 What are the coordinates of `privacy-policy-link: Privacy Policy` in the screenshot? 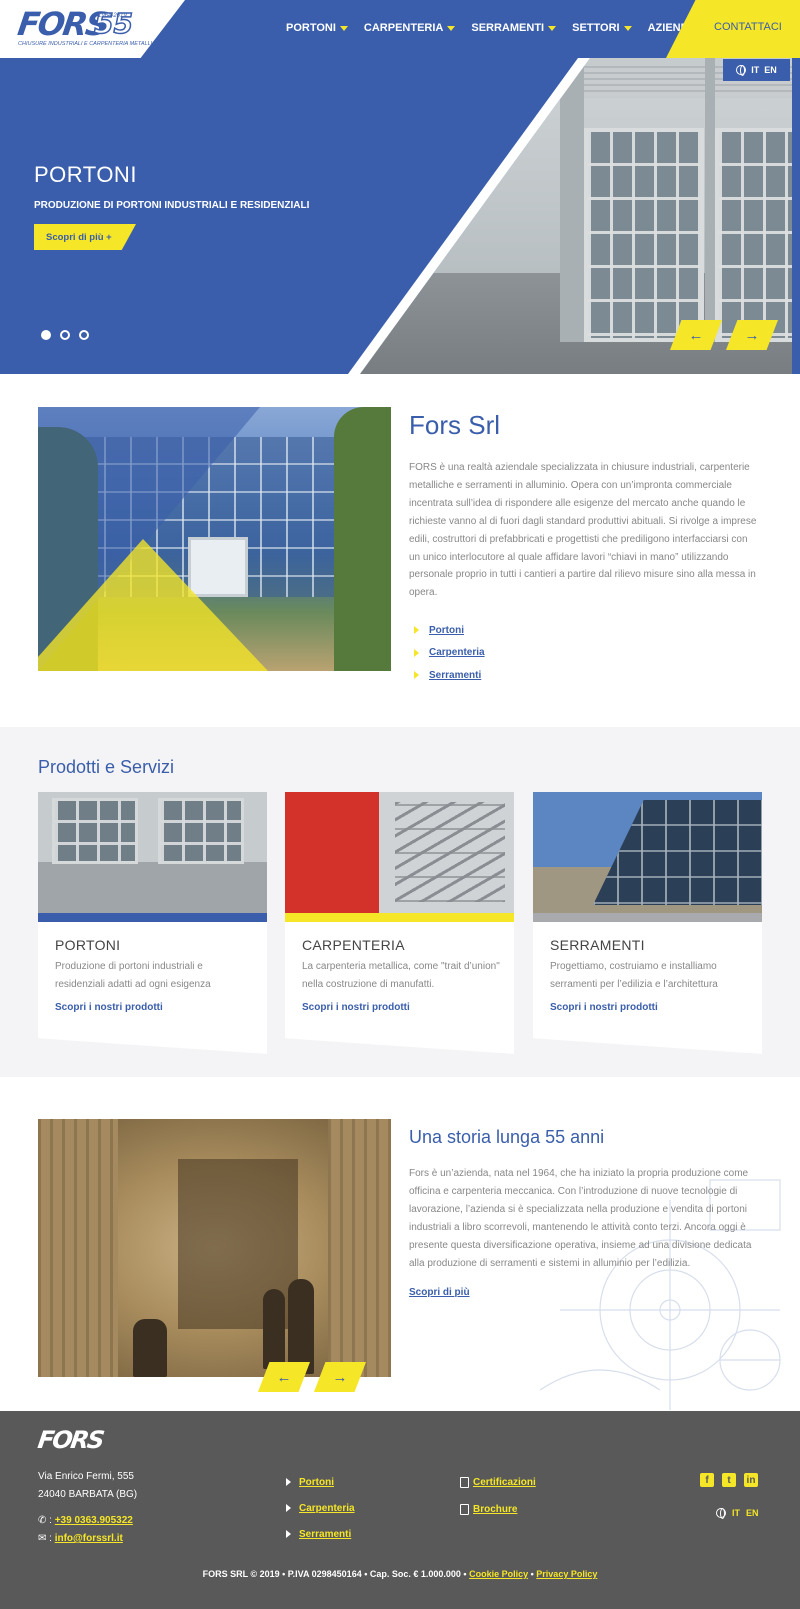 It's located at (566, 1574).